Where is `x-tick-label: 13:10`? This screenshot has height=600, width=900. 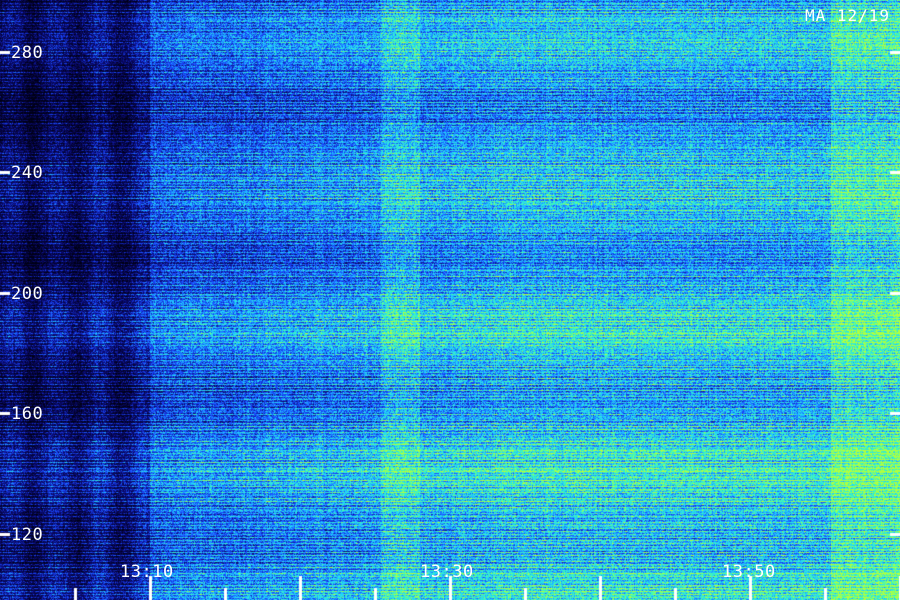 x-tick-label: 13:10 is located at coordinates (147, 572).